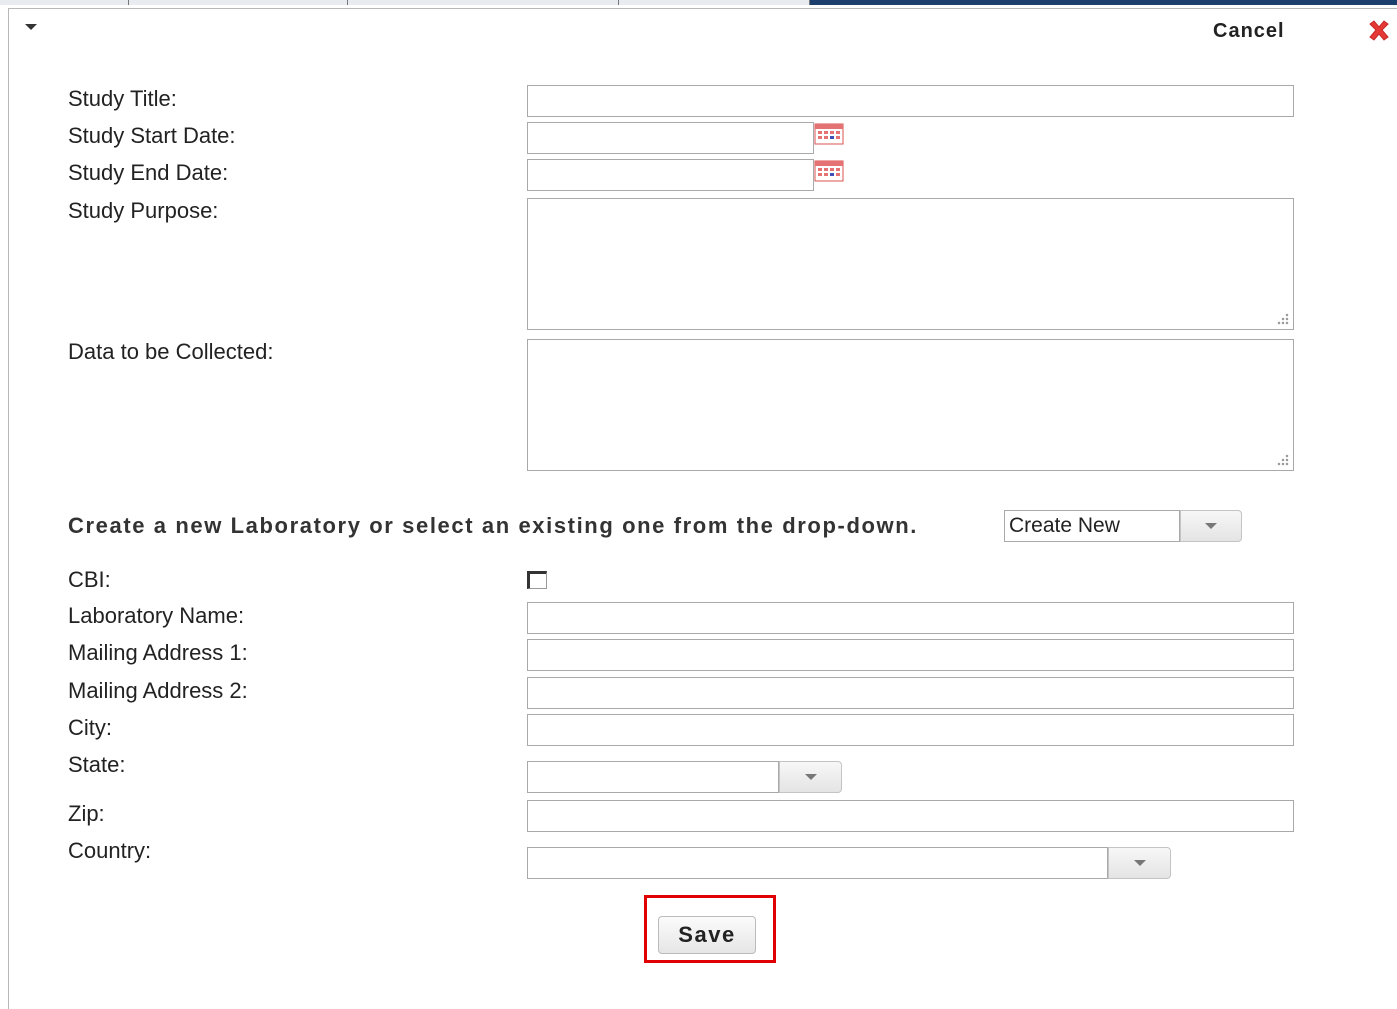  Describe the element at coordinates (158, 652) in the screenshot. I see `address1-label: Mailing Address 1:` at that location.